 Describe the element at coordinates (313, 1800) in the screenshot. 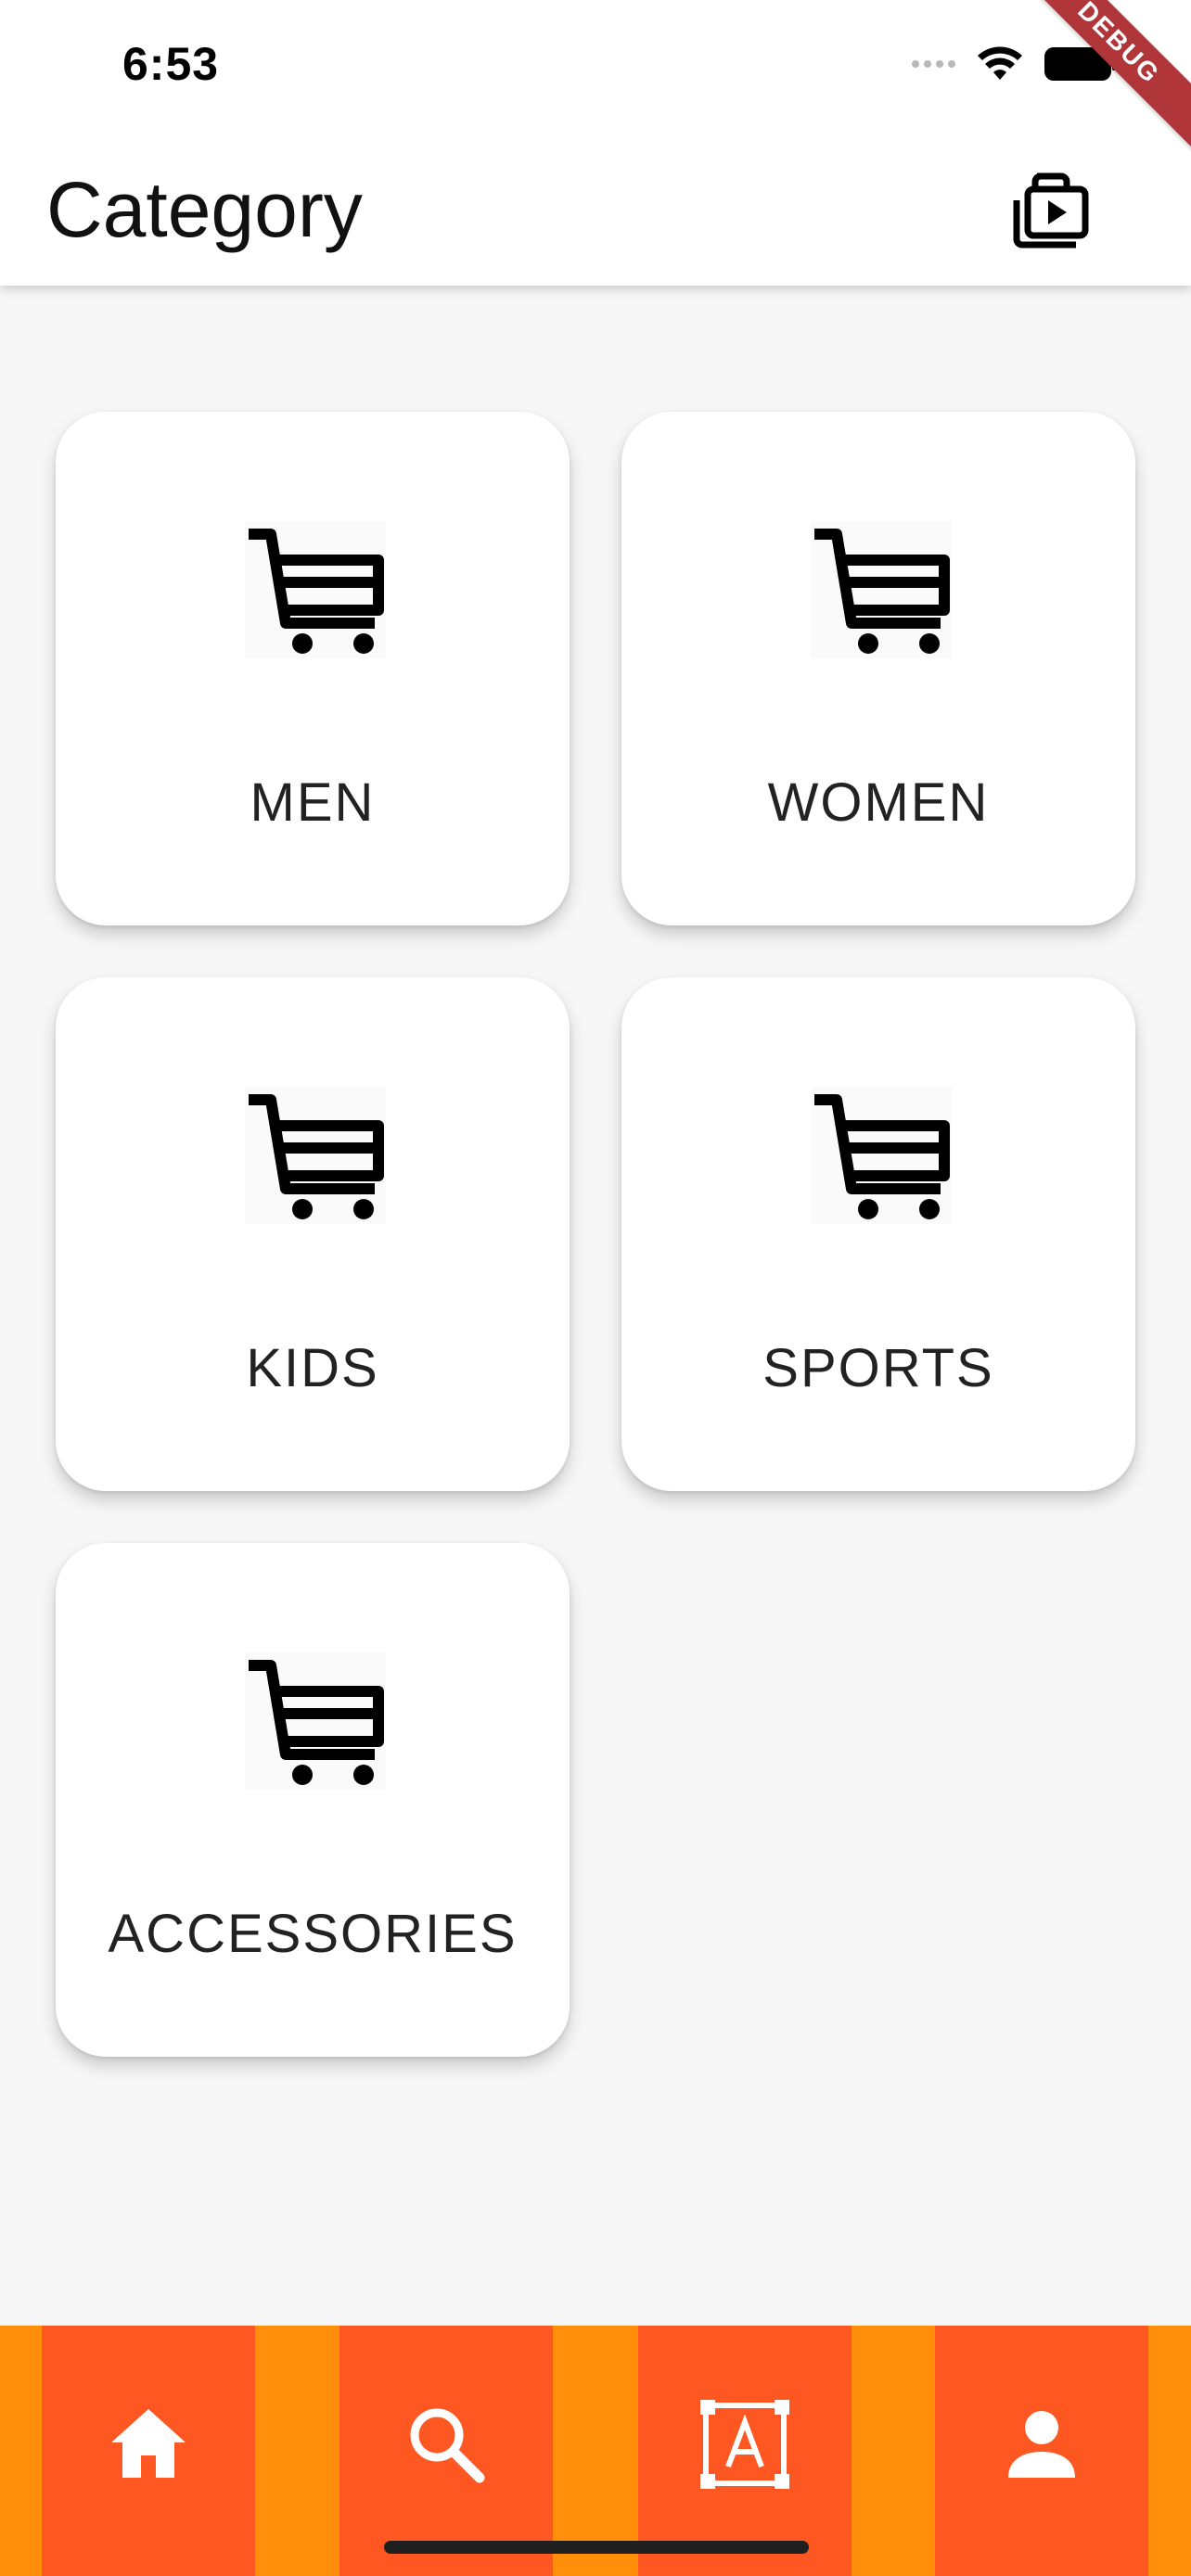

I see `category-card-accessories: ACCESSORIES` at that location.